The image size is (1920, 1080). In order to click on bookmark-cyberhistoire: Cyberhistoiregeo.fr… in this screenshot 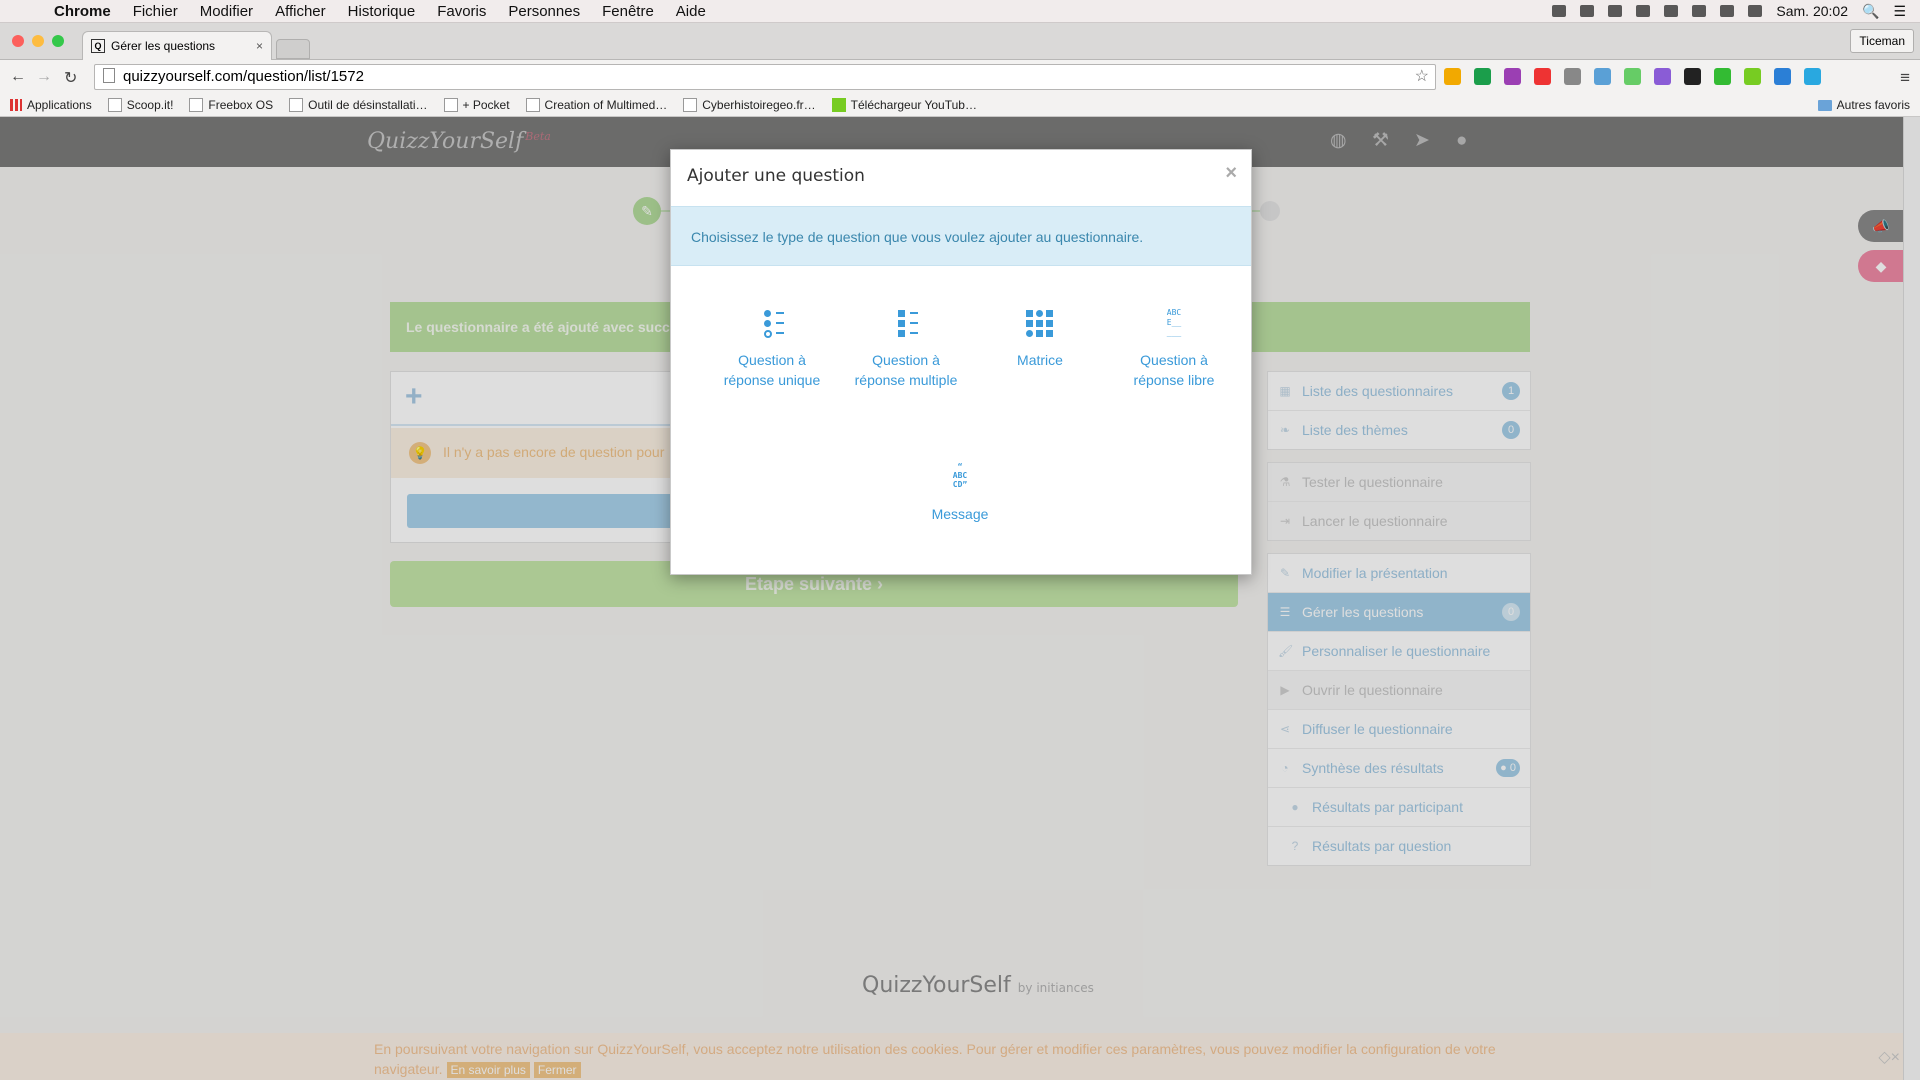, I will do `click(749, 105)`.